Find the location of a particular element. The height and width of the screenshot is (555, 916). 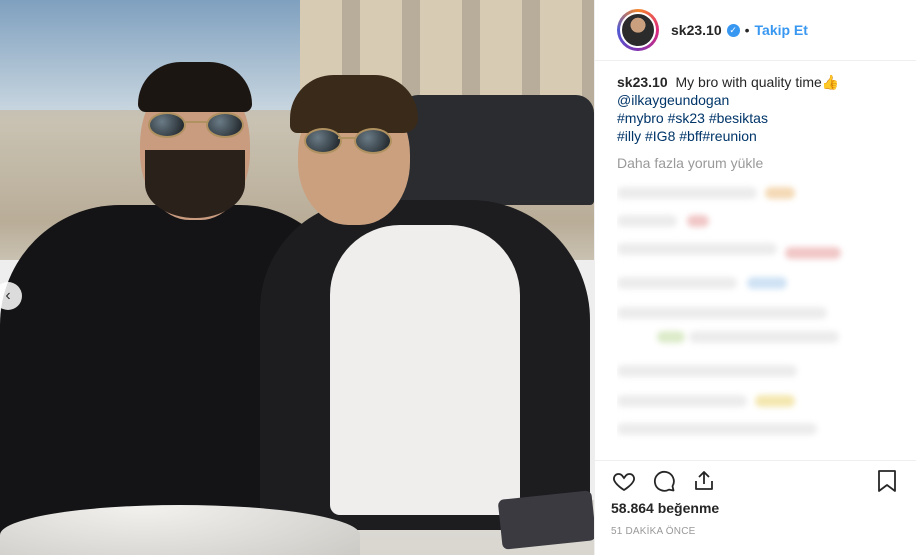

share-button is located at coordinates (704, 481).